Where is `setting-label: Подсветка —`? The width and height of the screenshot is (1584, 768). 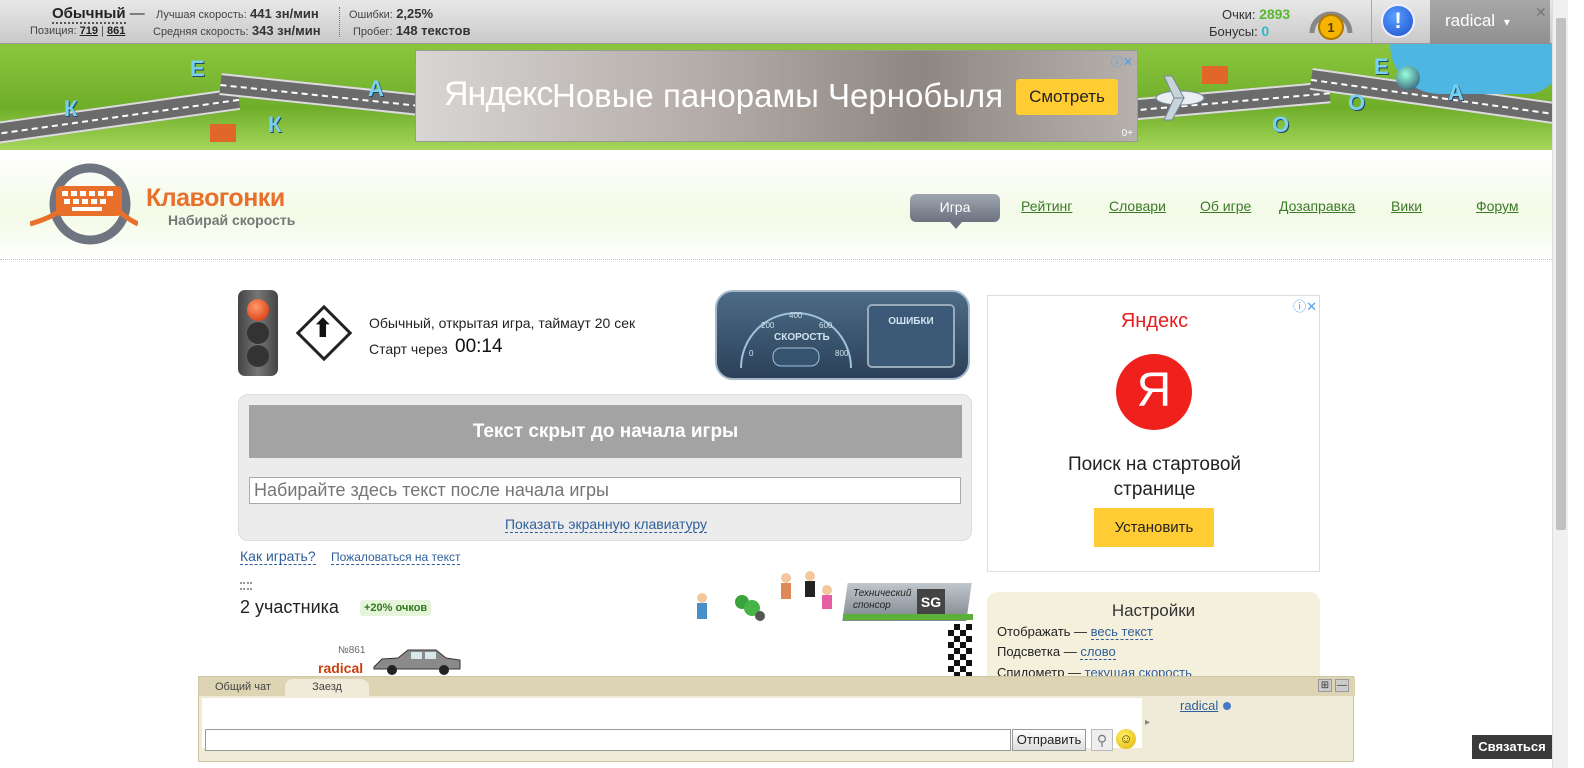 setting-label: Подсветка — is located at coordinates (1037, 651).